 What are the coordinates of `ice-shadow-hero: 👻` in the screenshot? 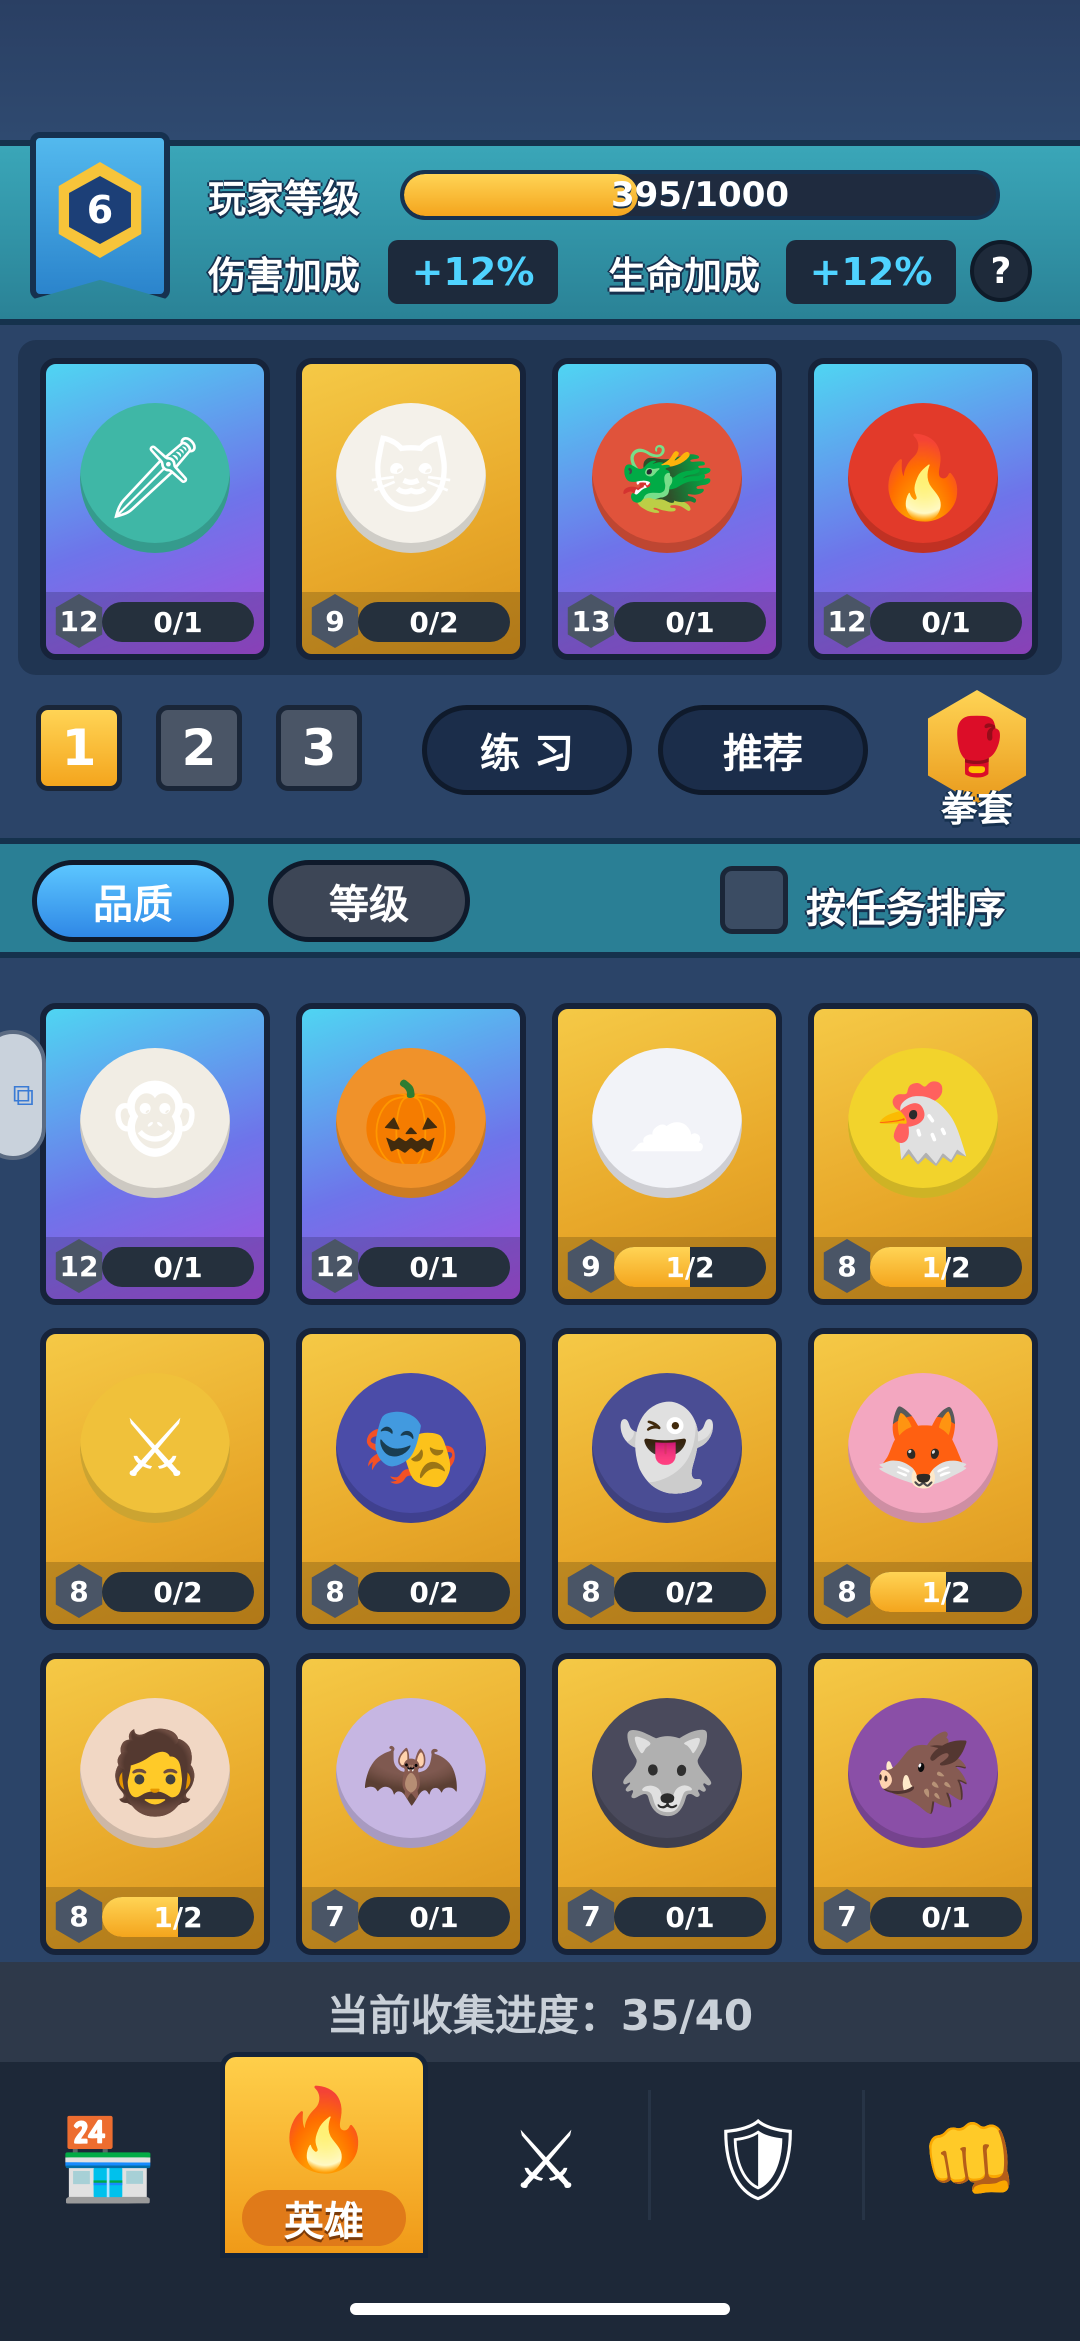 It's located at (667, 1448).